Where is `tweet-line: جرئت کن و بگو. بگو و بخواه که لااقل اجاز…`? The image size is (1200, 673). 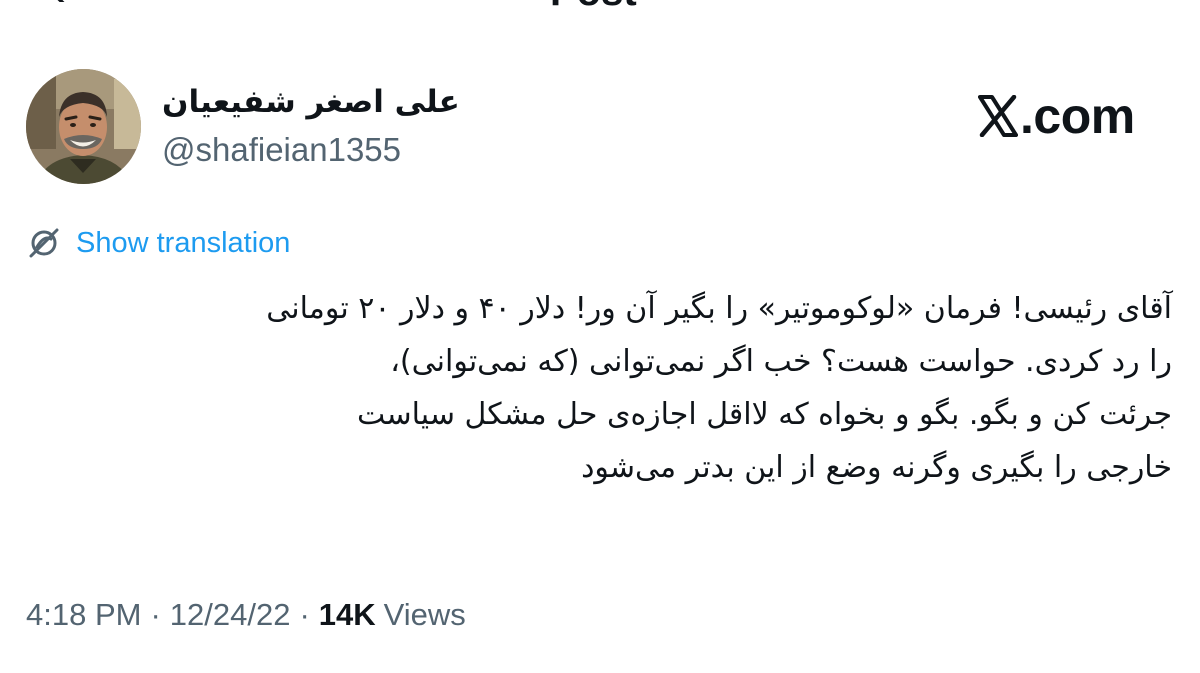 tweet-line: جرئت کن و بگو. بگو و بخواه که لااقل اجاز… is located at coordinates (764, 414).